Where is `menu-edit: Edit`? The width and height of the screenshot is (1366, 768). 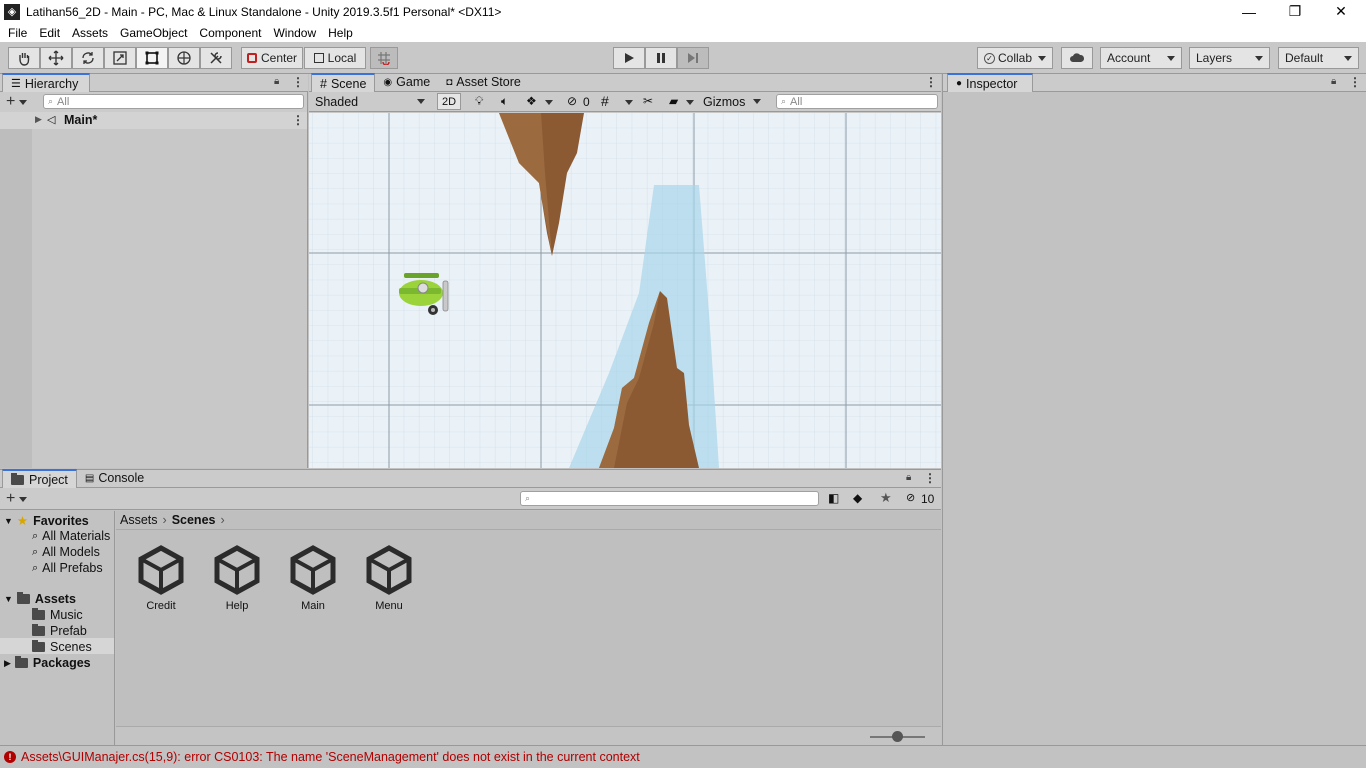 menu-edit: Edit is located at coordinates (49, 33).